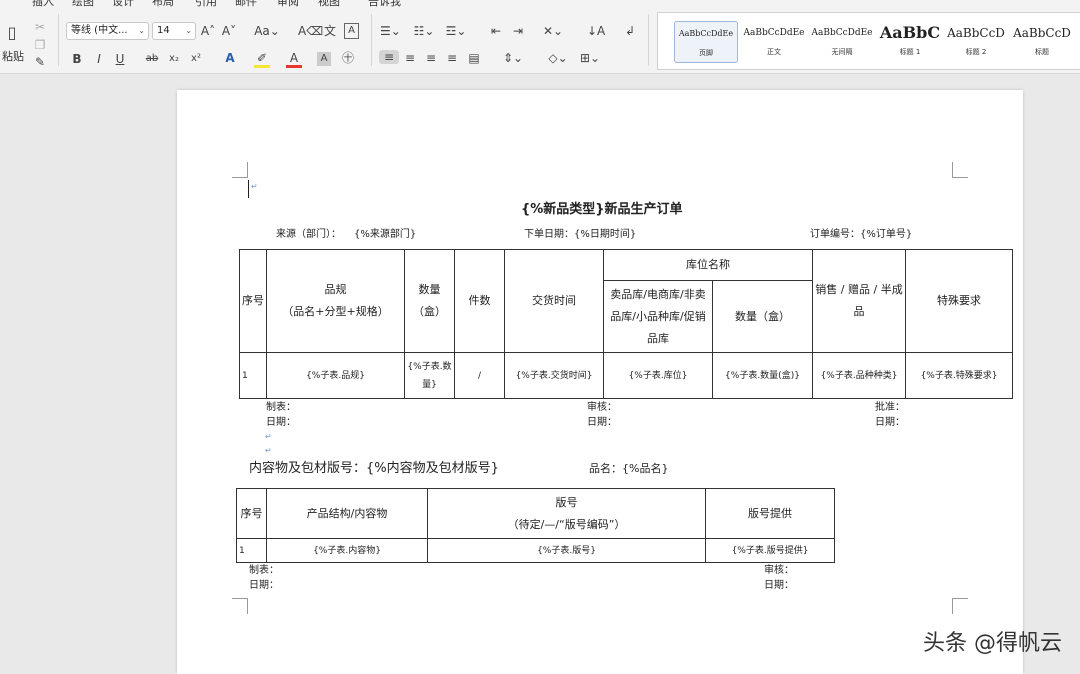 This screenshot has width=1080, height=674. I want to click on maker-date-label-2: 日期：, so click(264, 585).